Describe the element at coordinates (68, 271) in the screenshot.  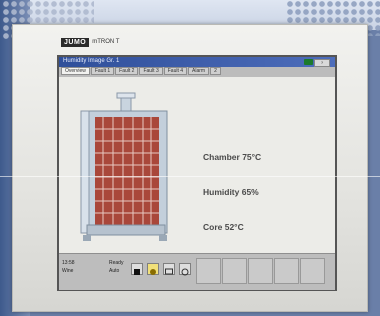
I see `status-program: Wine` at that location.